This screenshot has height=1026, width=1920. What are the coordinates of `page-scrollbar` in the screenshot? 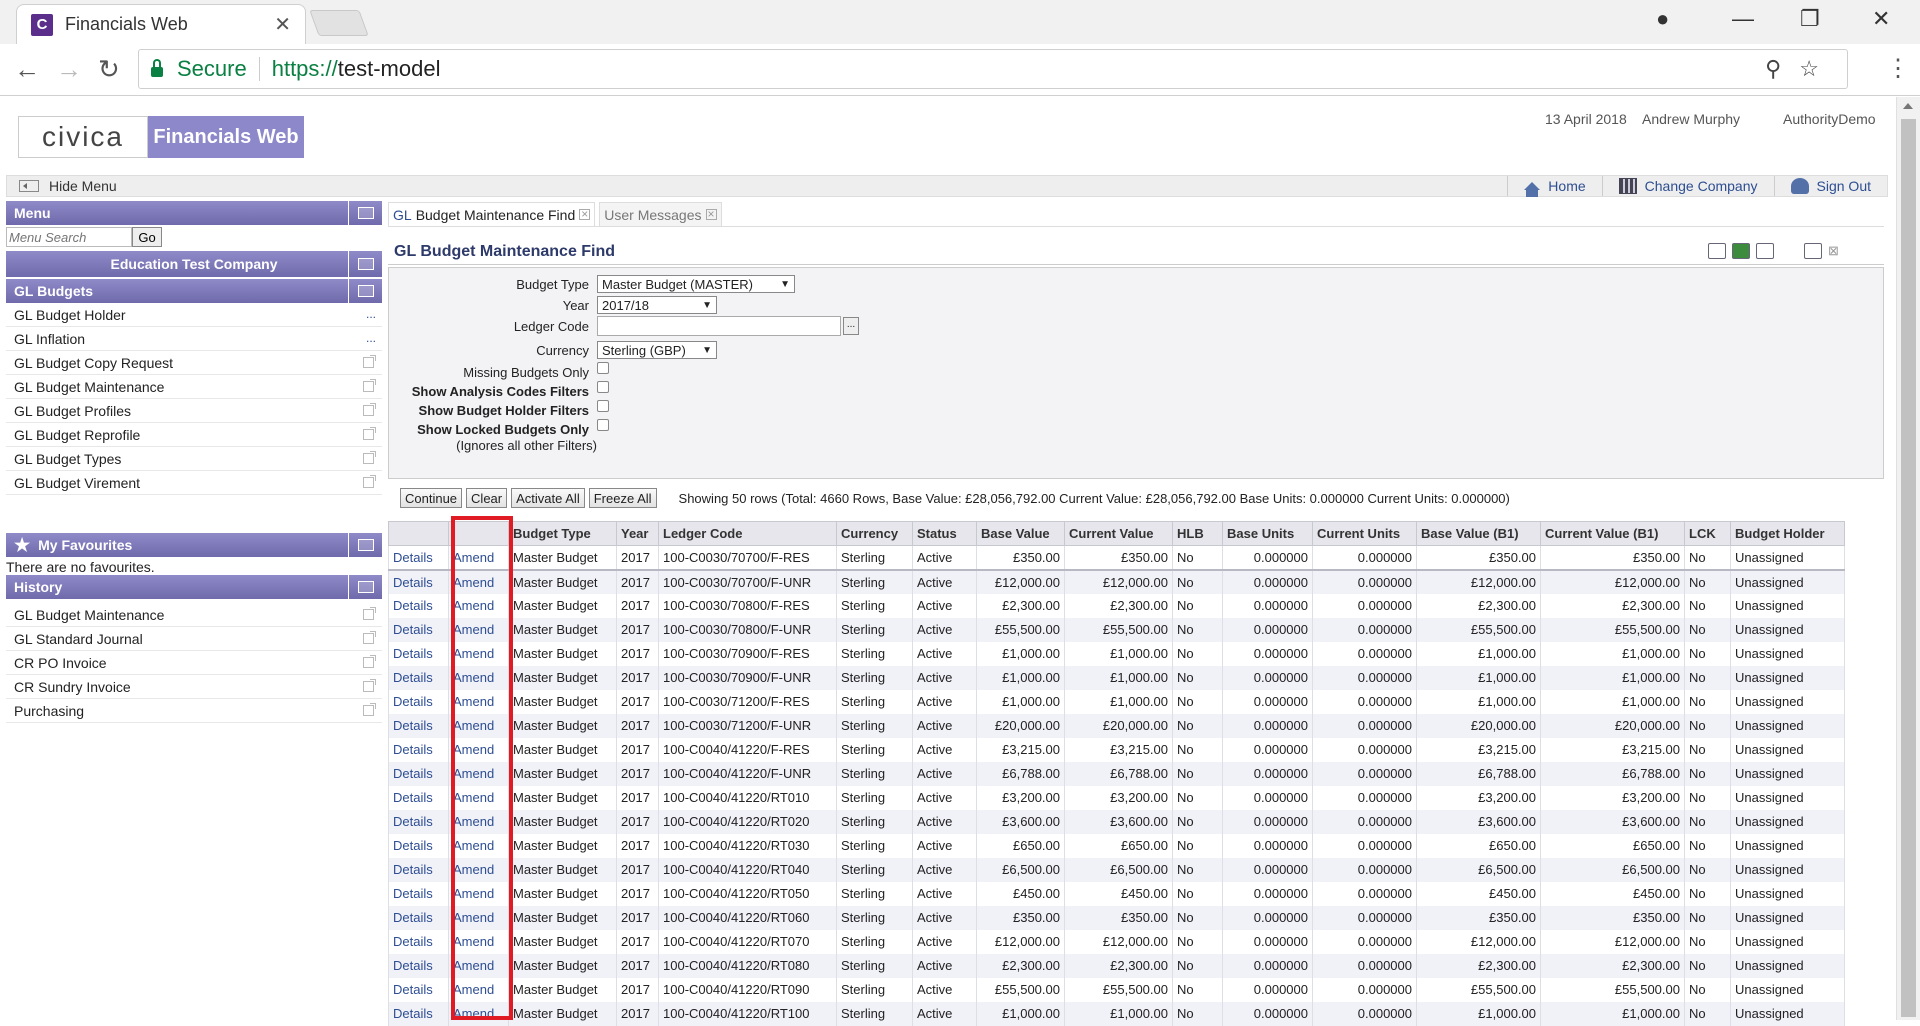 It's located at (1908, 558).